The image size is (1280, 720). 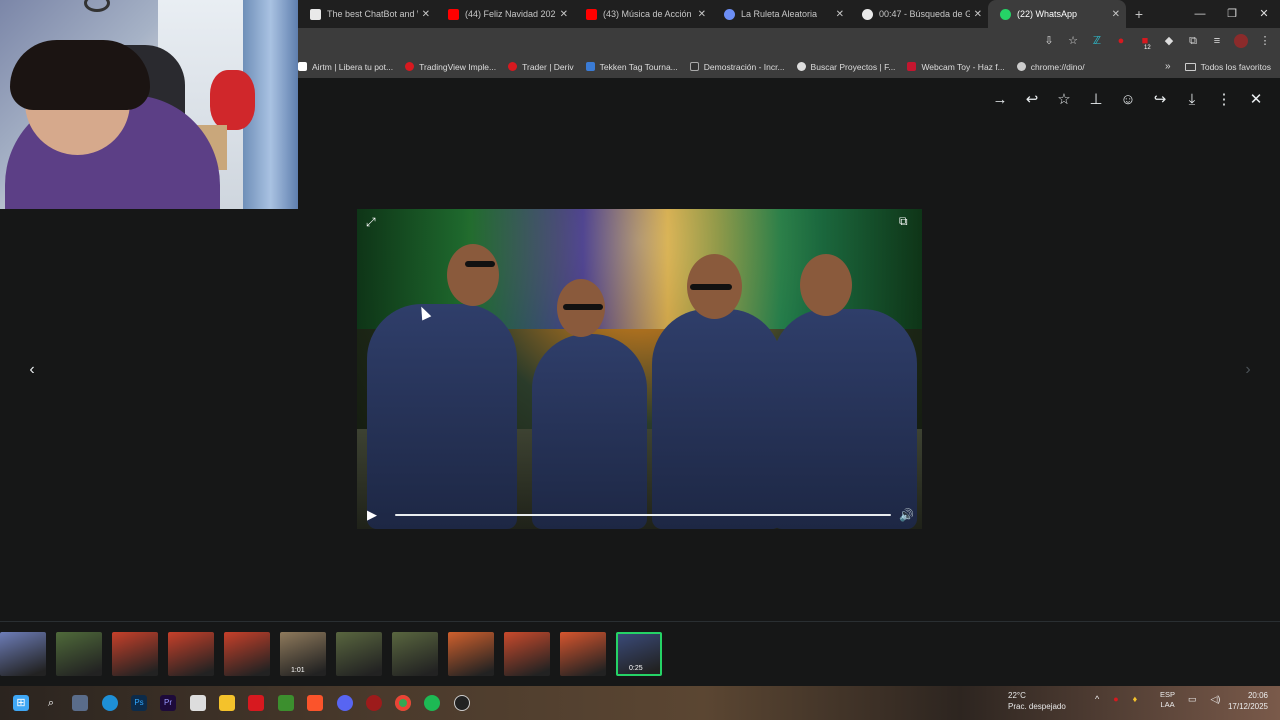 What do you see at coordinates (139, 703) in the screenshot?
I see `photoshop-icon: Ps` at bounding box center [139, 703].